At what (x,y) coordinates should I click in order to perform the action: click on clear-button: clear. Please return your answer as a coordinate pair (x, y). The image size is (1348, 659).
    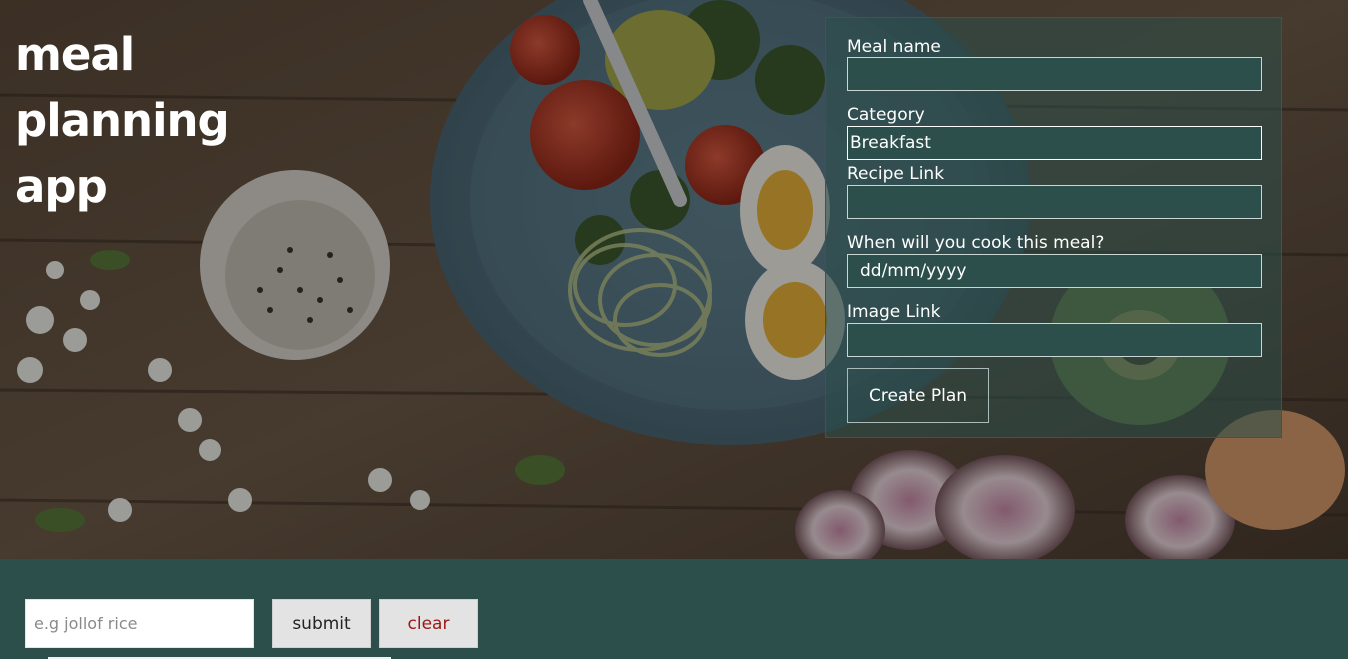
    Looking at the image, I should click on (428, 623).